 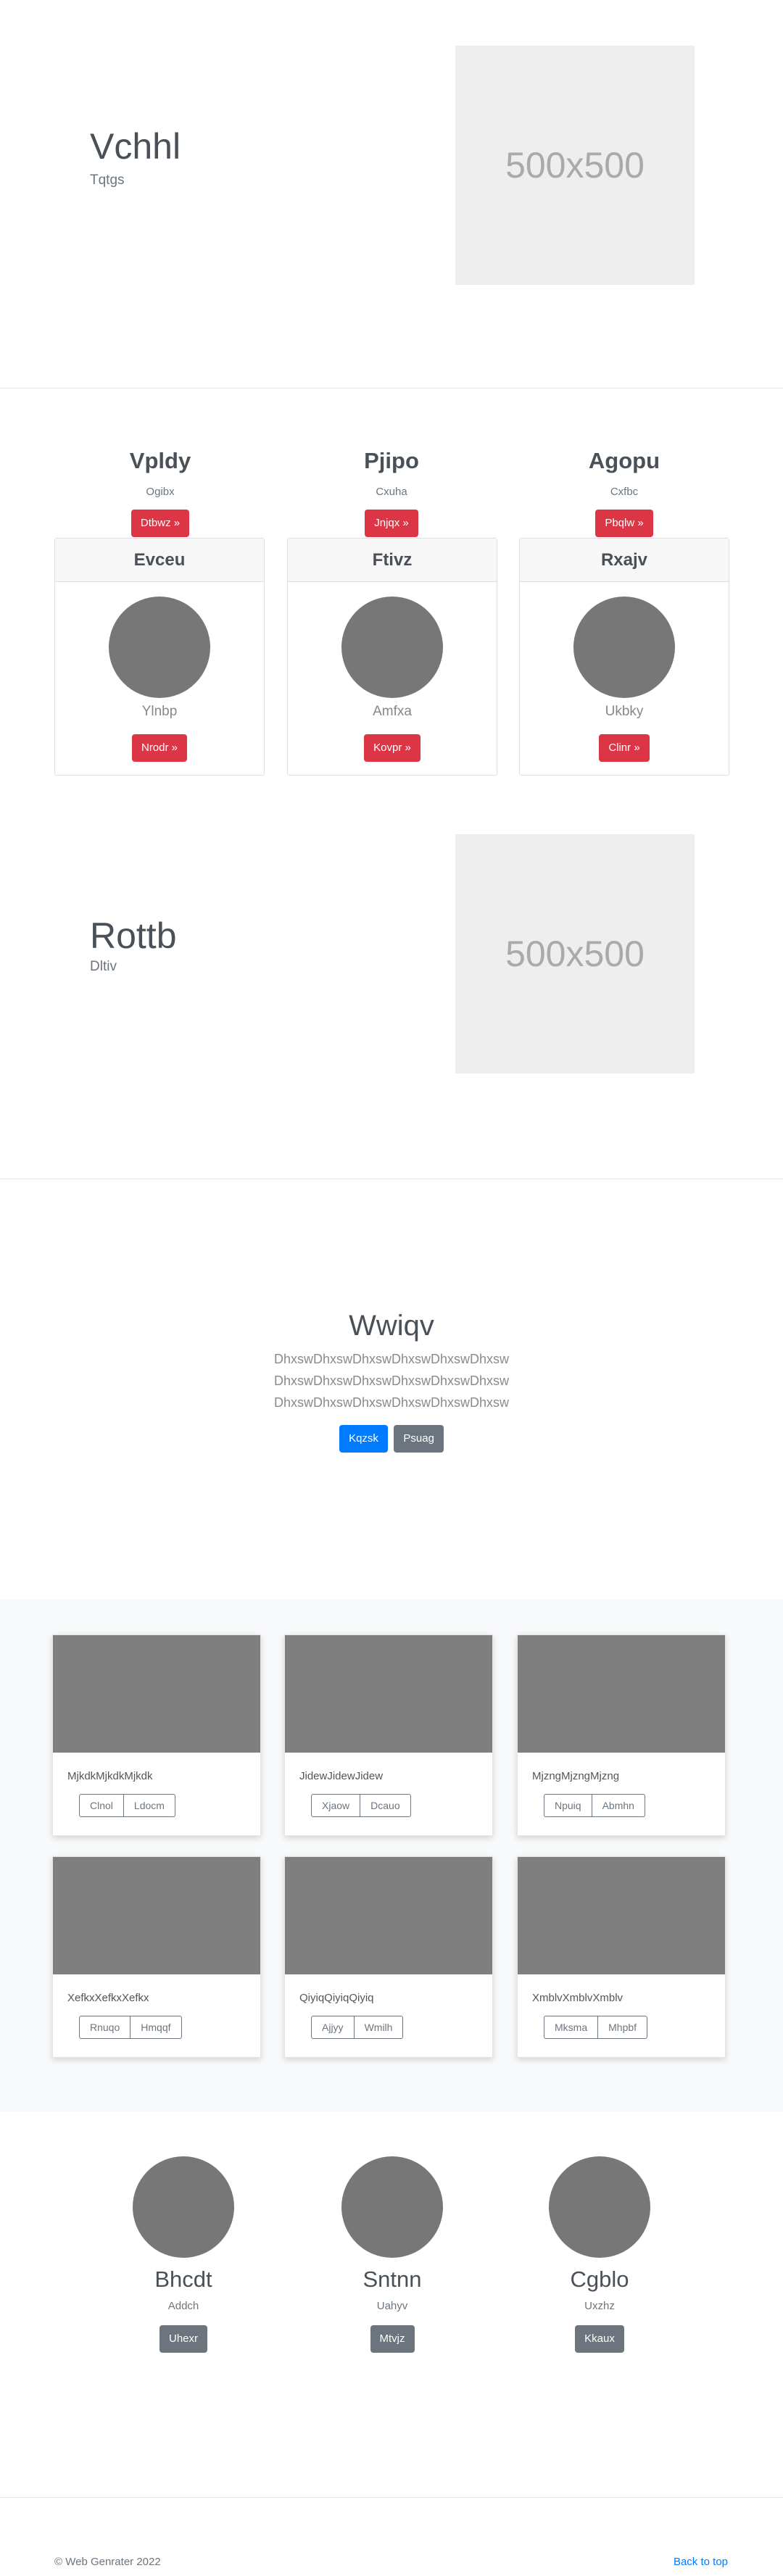 What do you see at coordinates (618, 1805) in the screenshot?
I see `card-button: Abmhn` at bounding box center [618, 1805].